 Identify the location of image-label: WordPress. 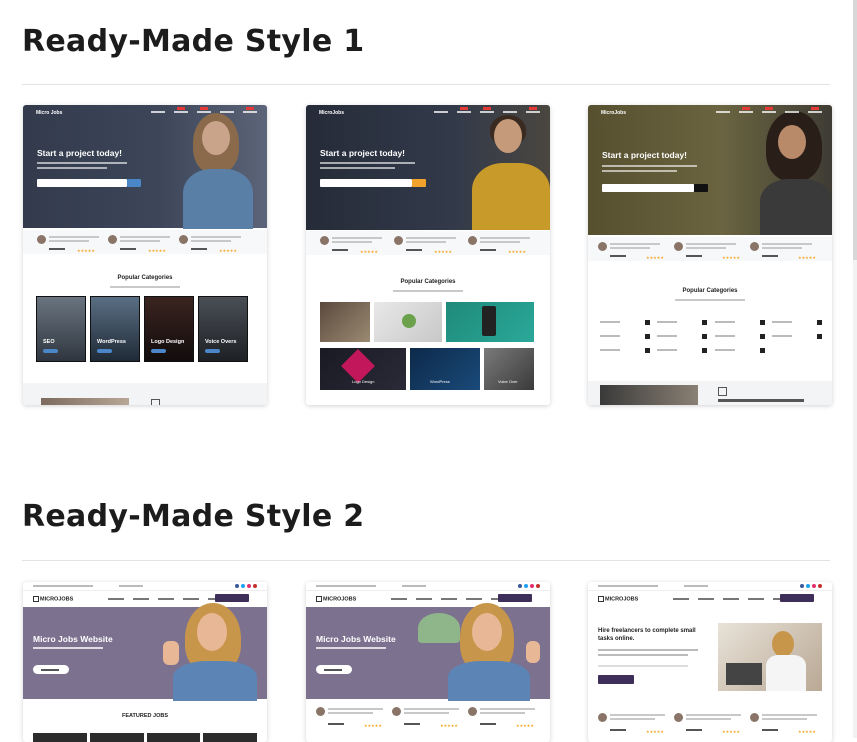
(440, 381).